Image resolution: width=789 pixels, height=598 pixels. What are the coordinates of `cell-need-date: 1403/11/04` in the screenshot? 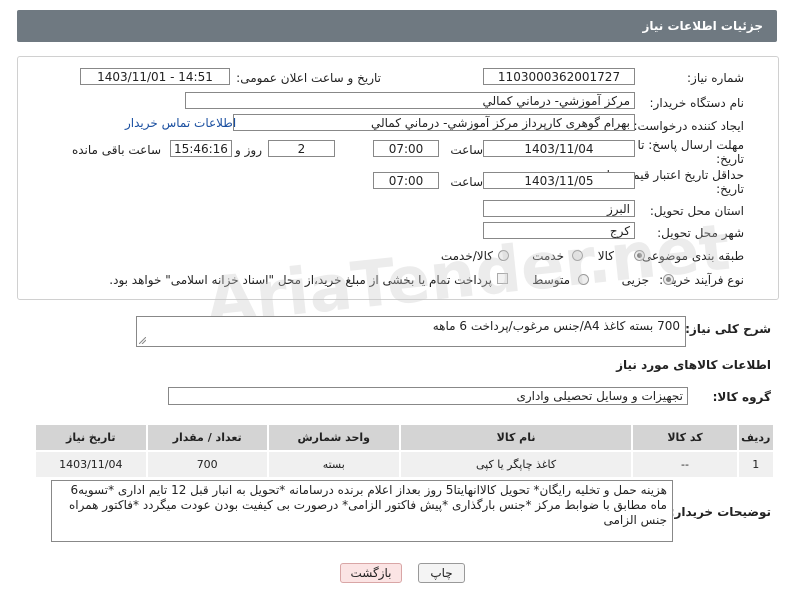 It's located at (91, 464).